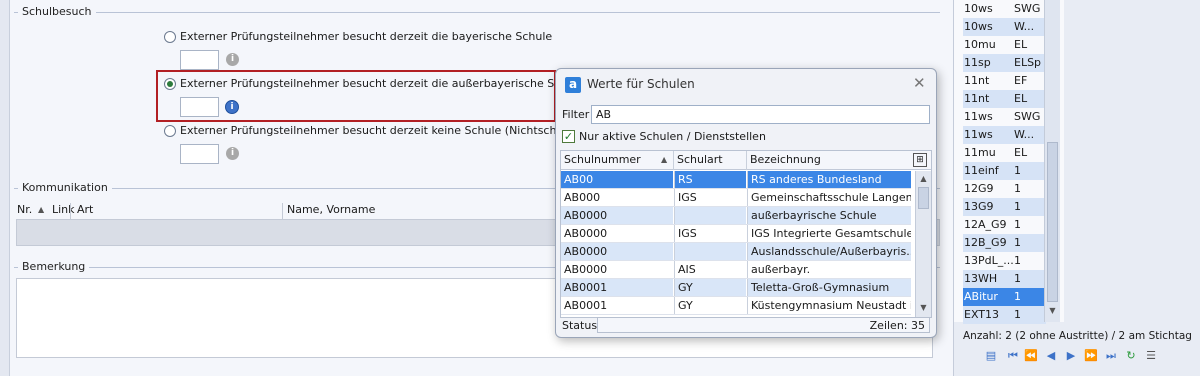 The width and height of the screenshot is (1200, 376). I want to click on class-list-row: 12G9 1, so click(1004, 189).